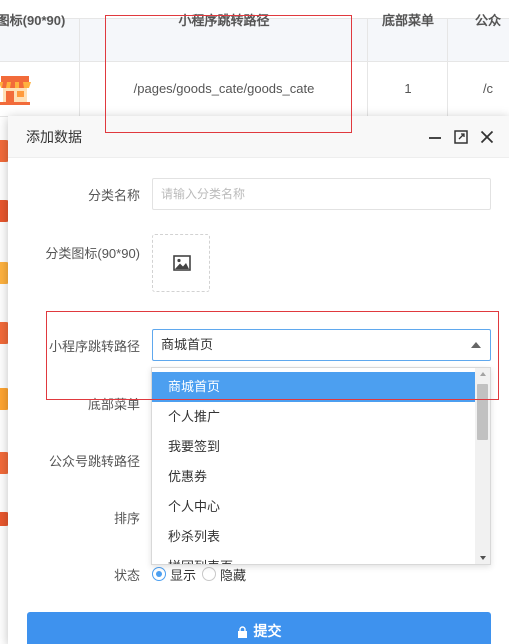 This screenshot has width=509, height=644. I want to click on dropdown-option: 个人推广, so click(313, 417).